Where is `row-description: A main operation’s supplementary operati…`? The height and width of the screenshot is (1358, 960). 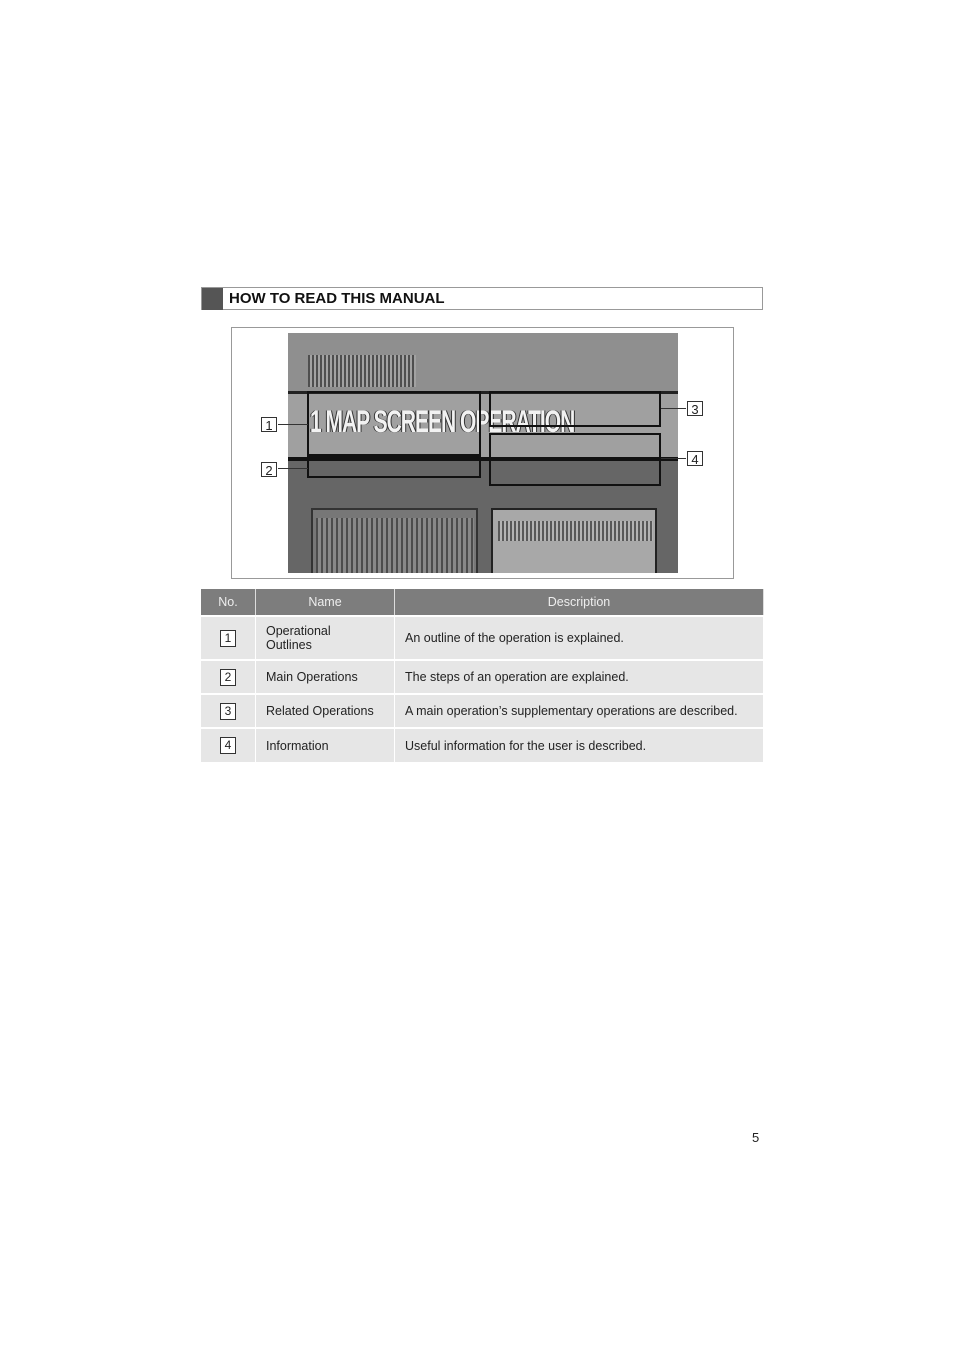 row-description: A main operation’s supplementary operati… is located at coordinates (579, 710).